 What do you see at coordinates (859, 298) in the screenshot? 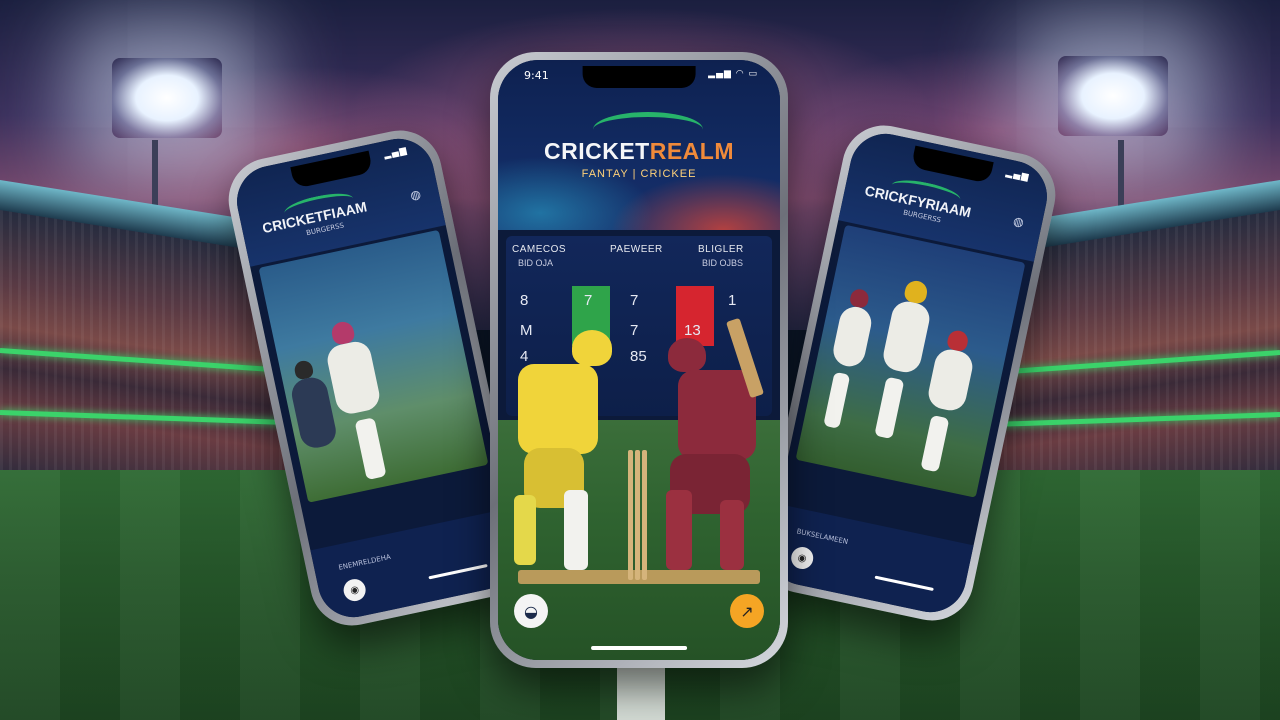
I see `helmet` at bounding box center [859, 298].